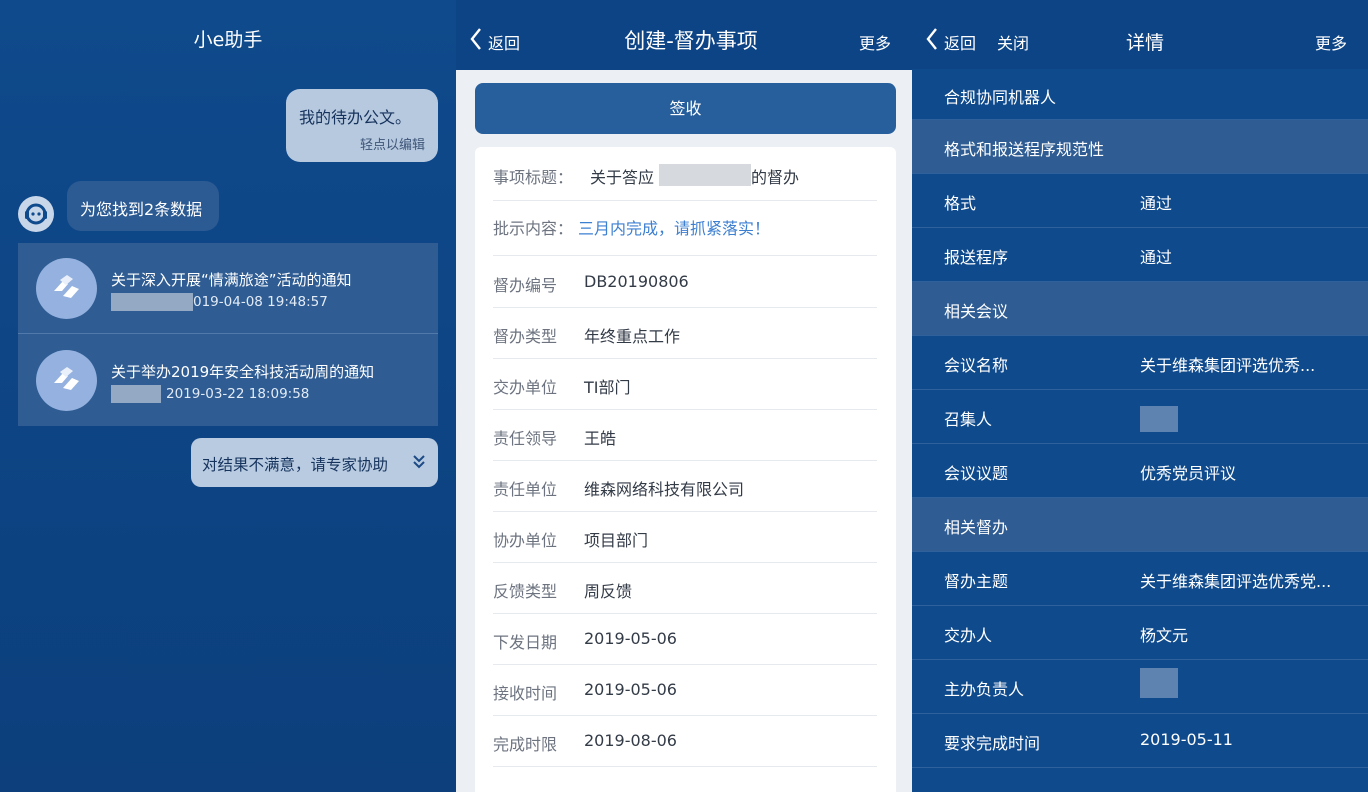  I want to click on back-button: 返回, so click(961, 35).